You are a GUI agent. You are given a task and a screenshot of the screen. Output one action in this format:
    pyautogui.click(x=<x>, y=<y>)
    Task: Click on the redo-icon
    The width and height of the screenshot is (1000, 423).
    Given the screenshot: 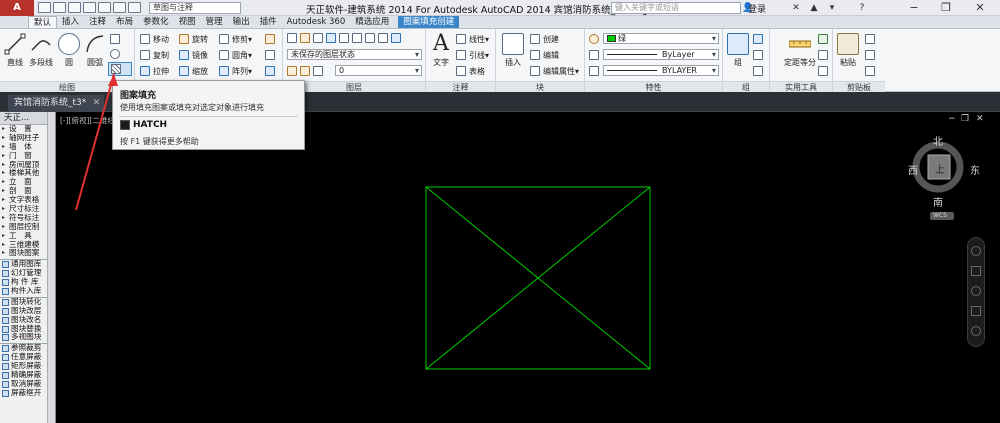 What is the action you would take?
    pyautogui.click(x=134, y=7)
    